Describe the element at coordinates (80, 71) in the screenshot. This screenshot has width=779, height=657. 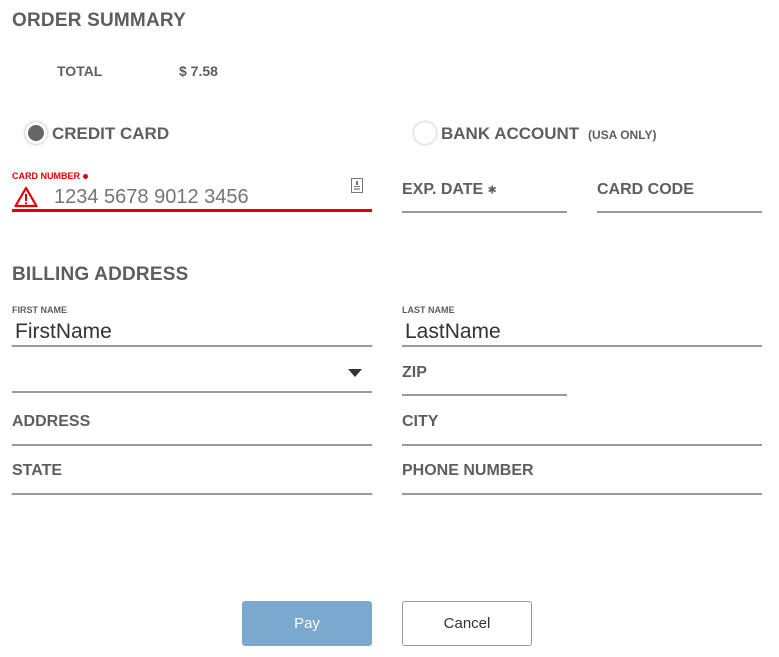
I see `total-label: TOTAL` at that location.